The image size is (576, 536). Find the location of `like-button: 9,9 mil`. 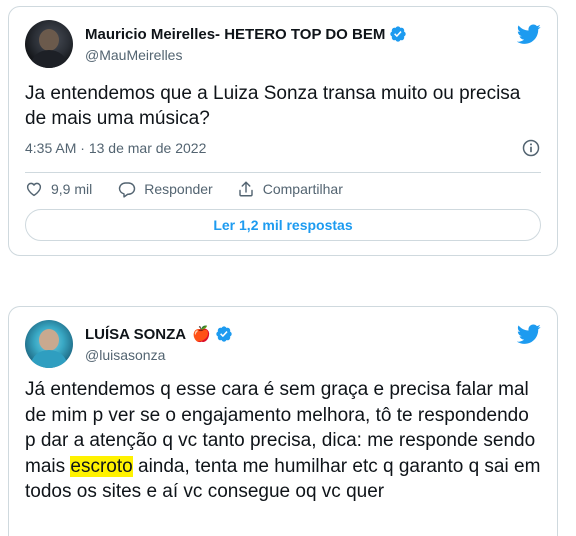

like-button: 9,9 mil is located at coordinates (58, 189).